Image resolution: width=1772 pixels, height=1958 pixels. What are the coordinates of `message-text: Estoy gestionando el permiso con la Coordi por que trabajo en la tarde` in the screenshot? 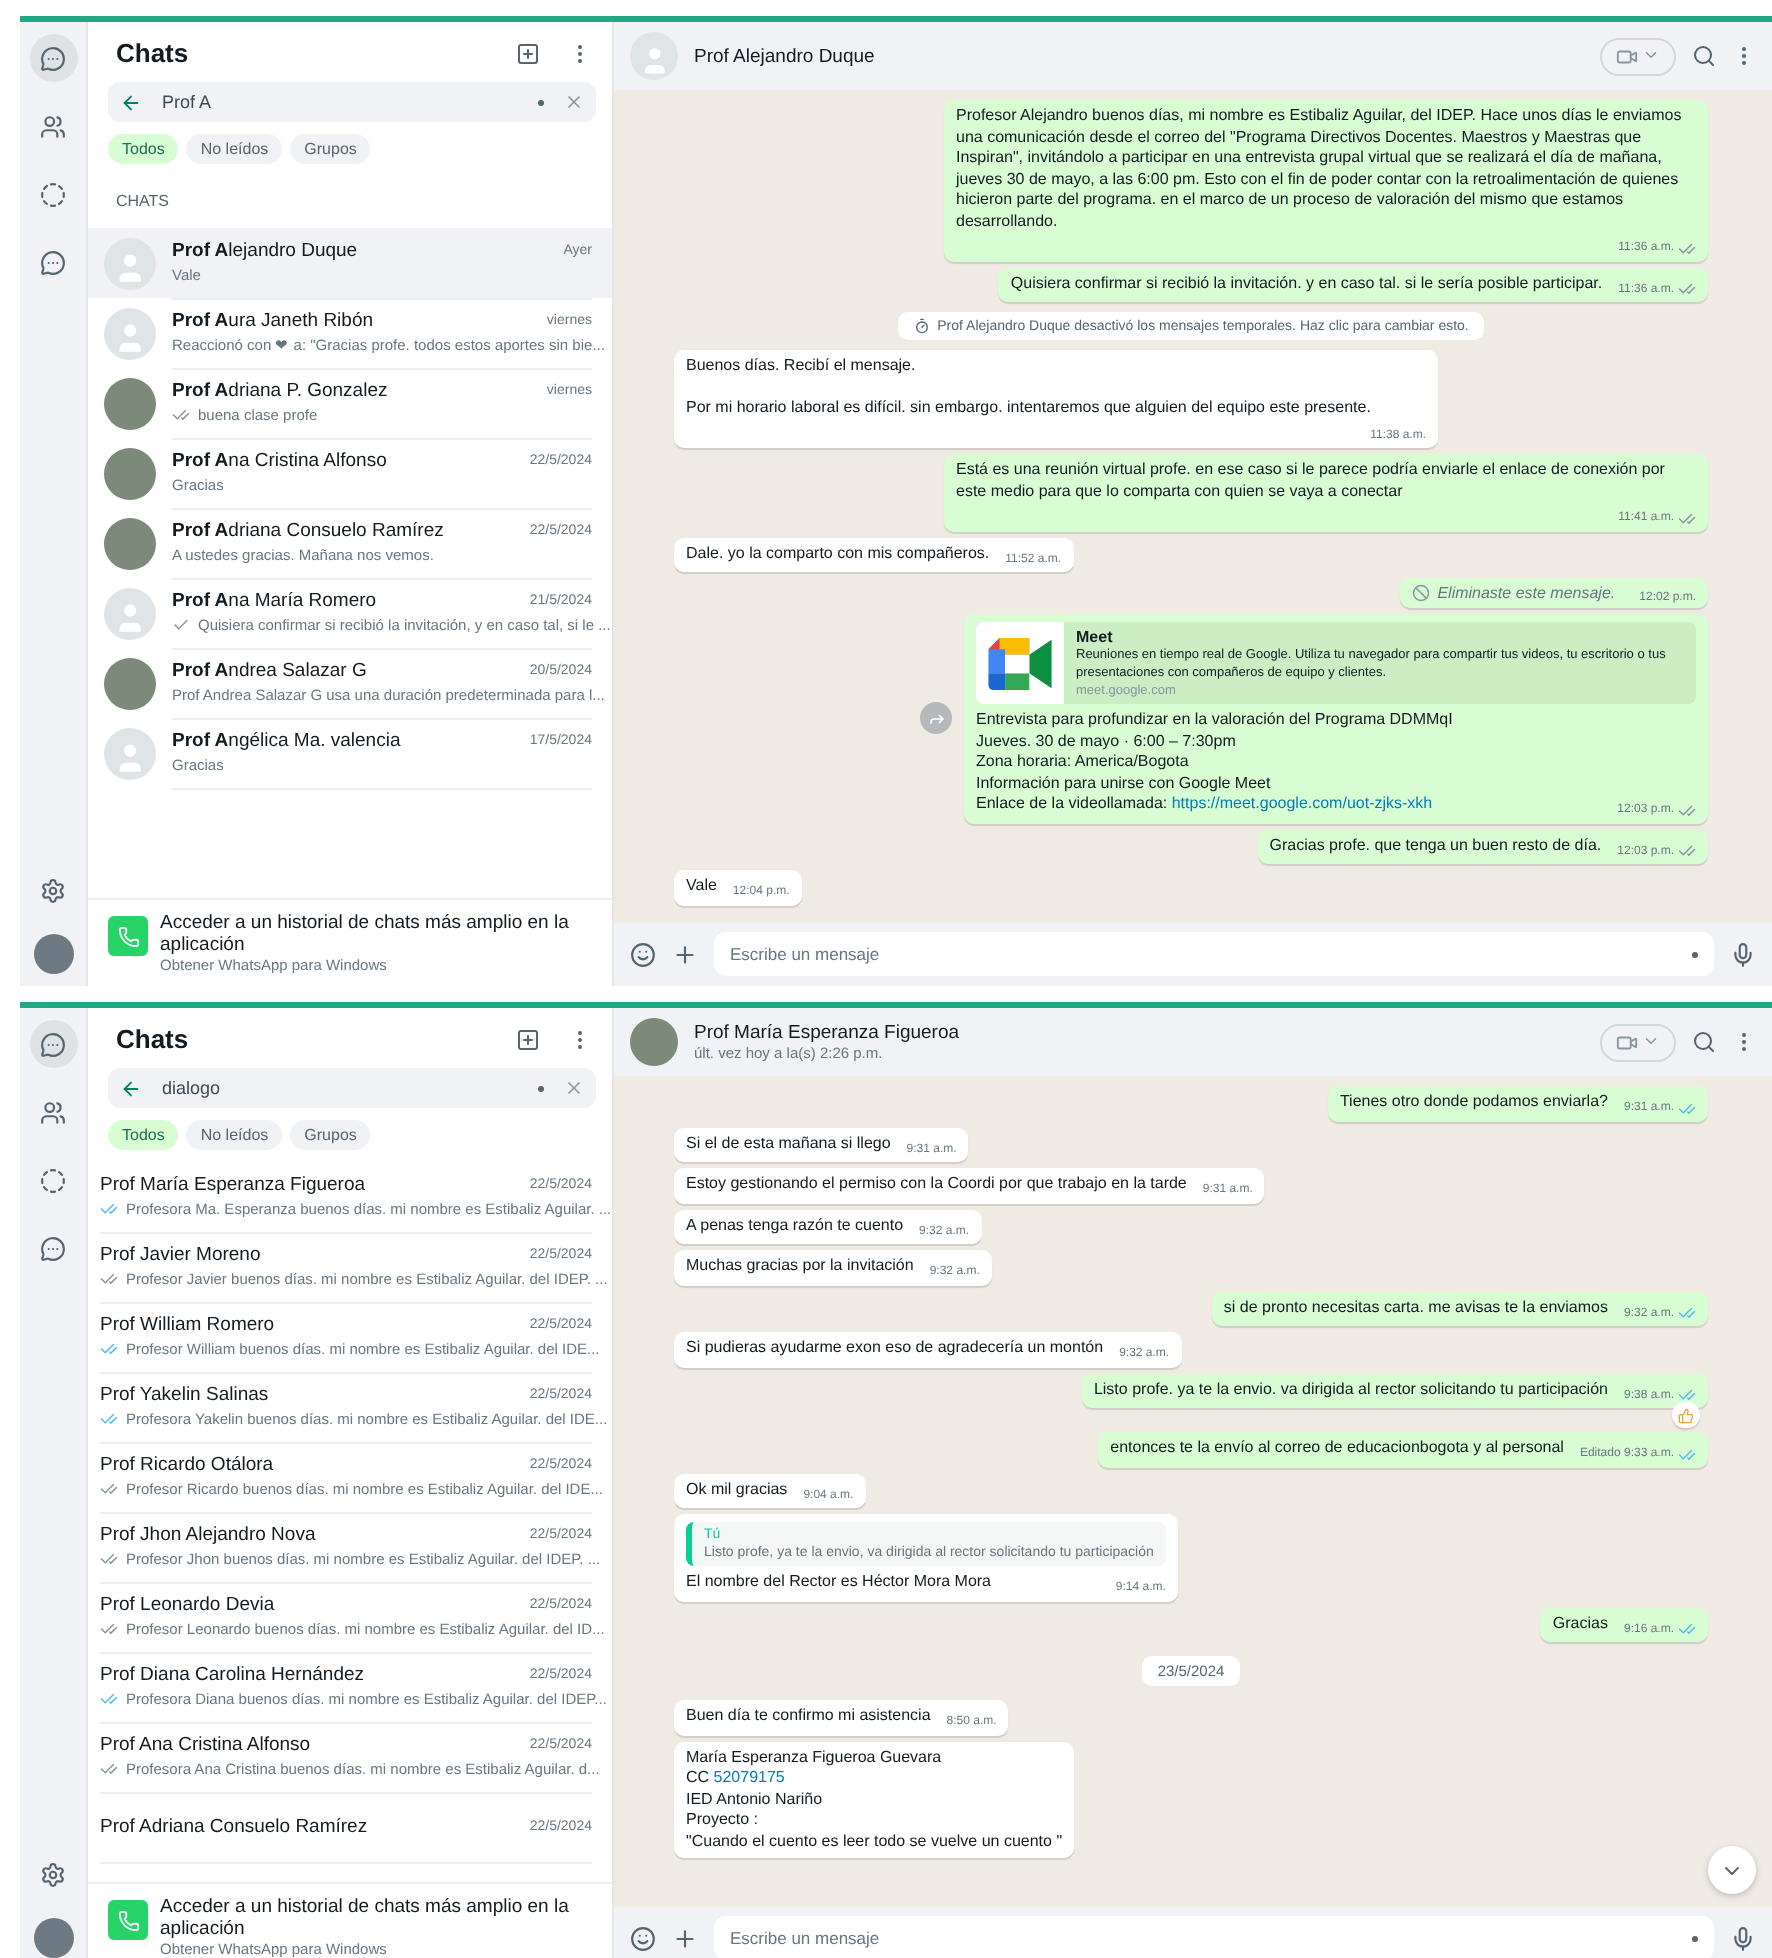 It's located at (936, 1184).